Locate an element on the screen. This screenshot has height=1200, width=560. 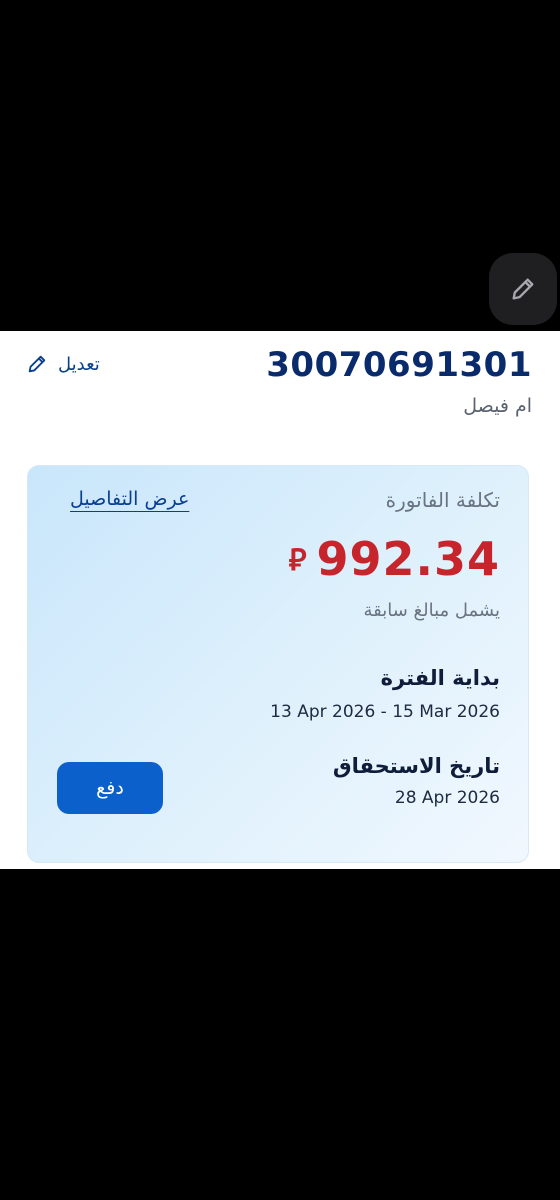
bill-amount: 992.34 is located at coordinates (408, 559).